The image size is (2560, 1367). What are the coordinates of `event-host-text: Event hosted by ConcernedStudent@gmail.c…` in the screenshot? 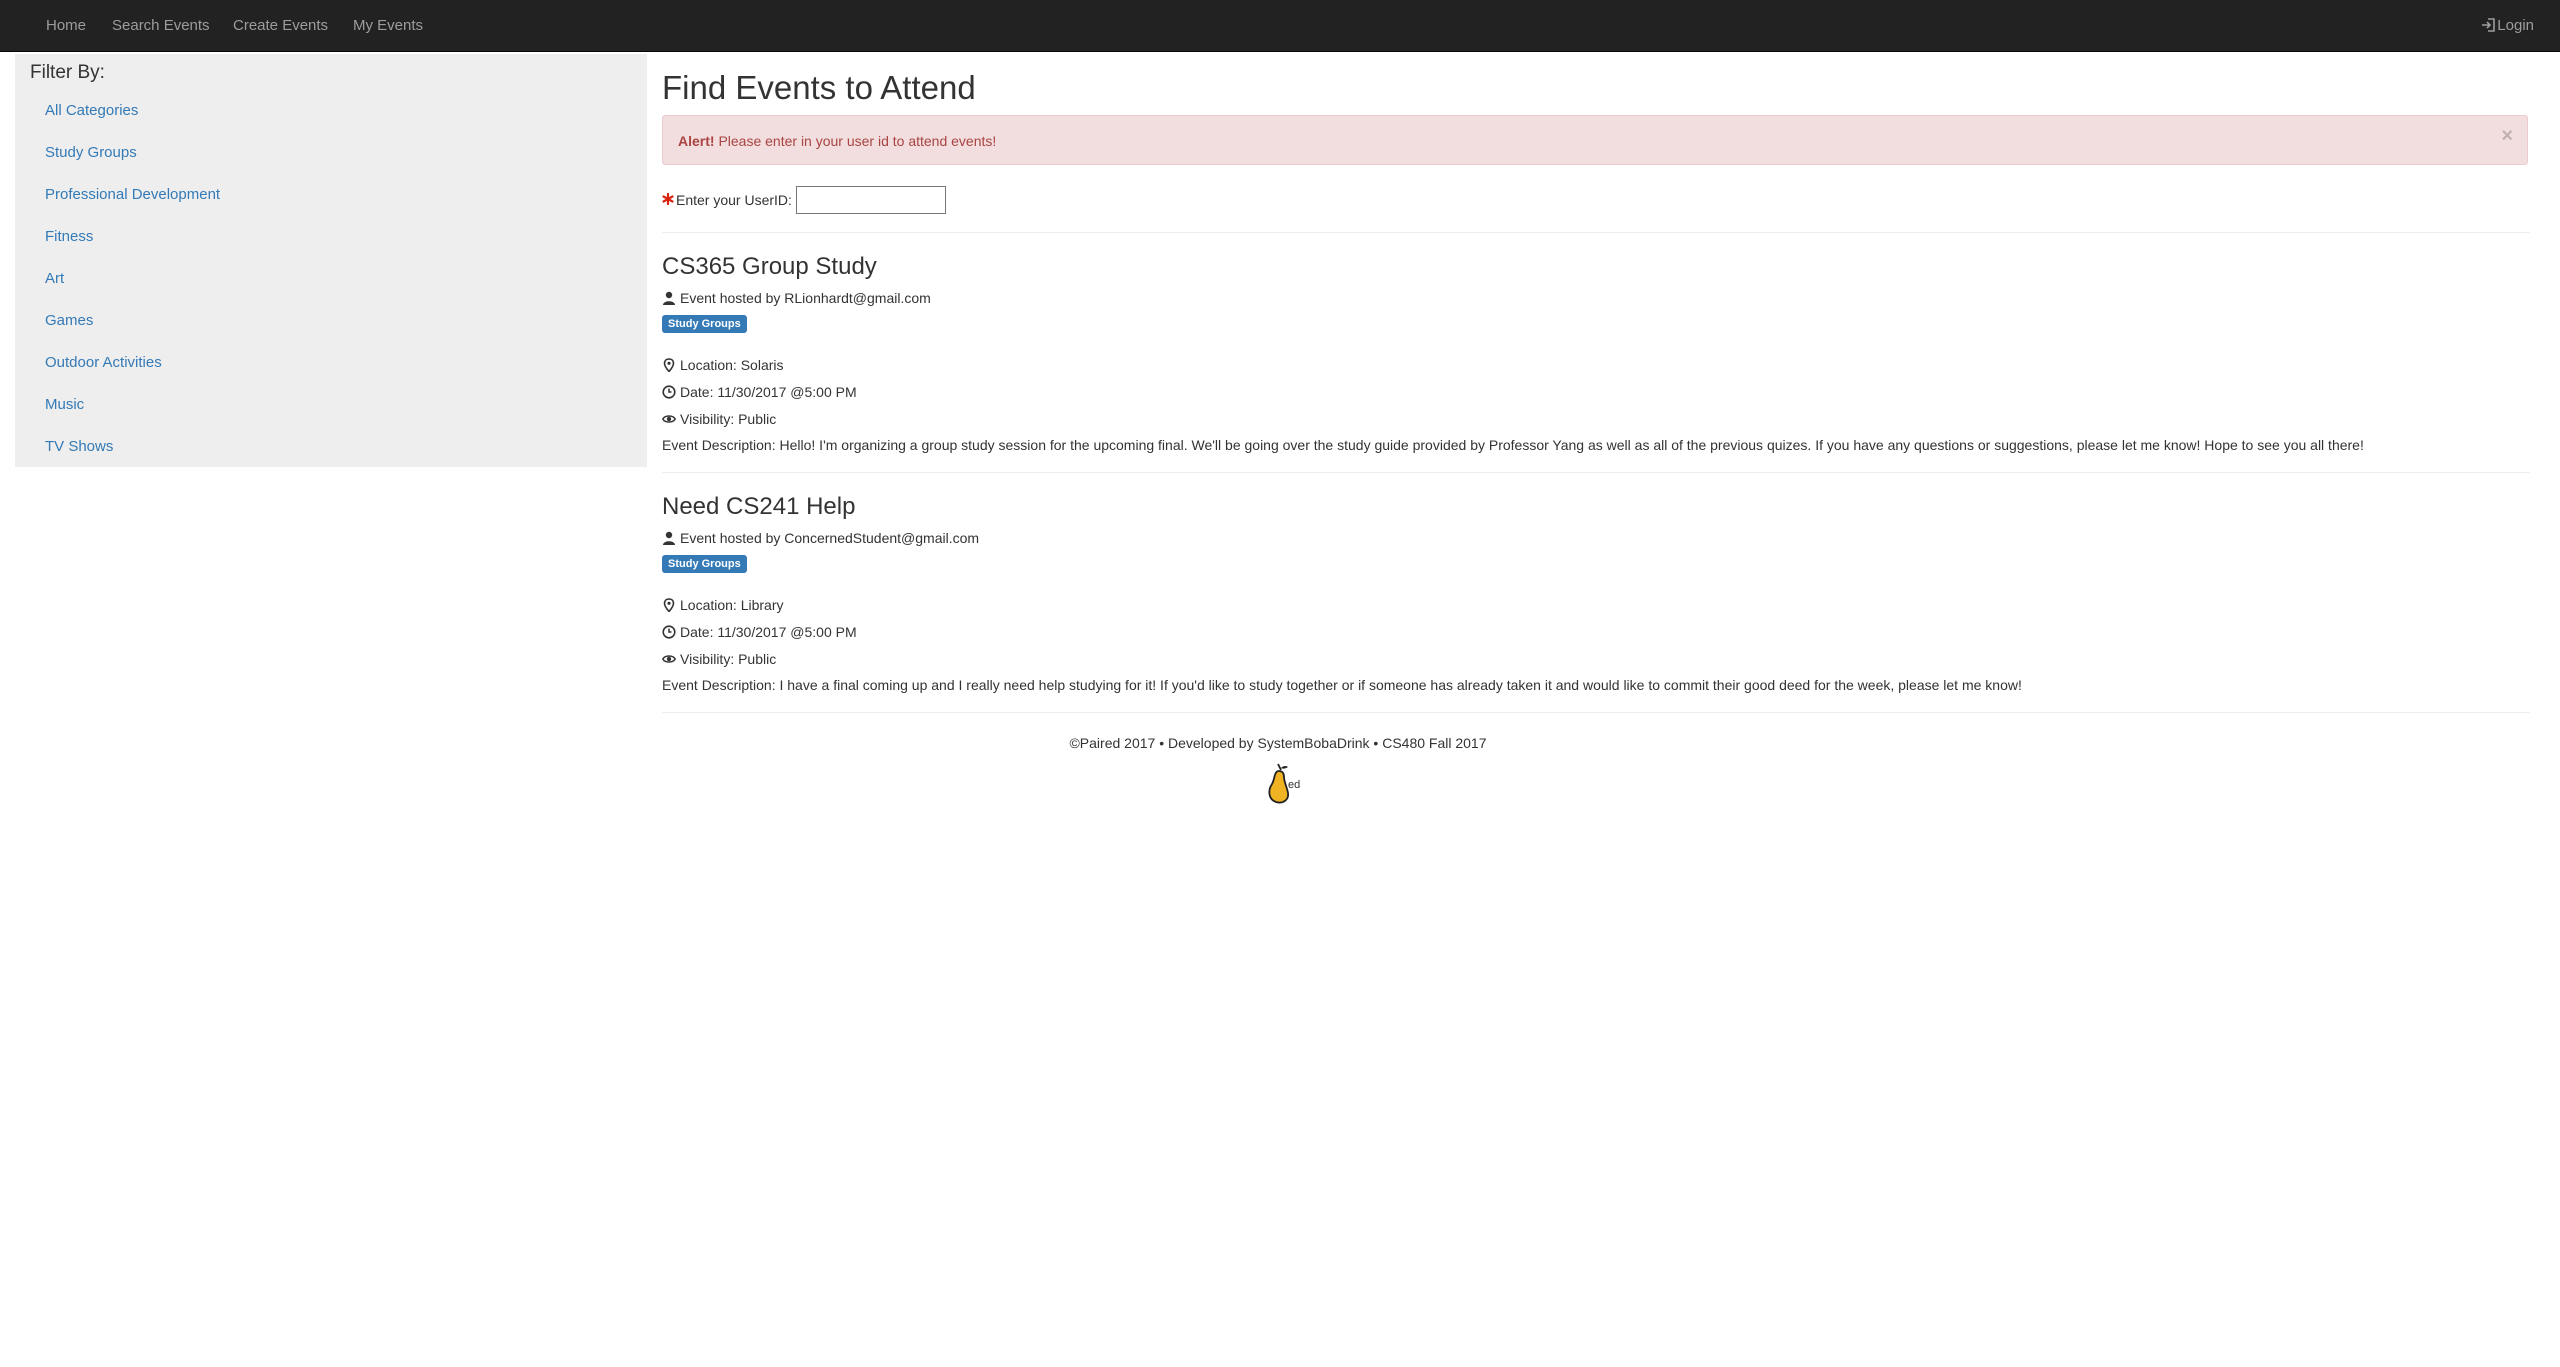 It's located at (830, 538).